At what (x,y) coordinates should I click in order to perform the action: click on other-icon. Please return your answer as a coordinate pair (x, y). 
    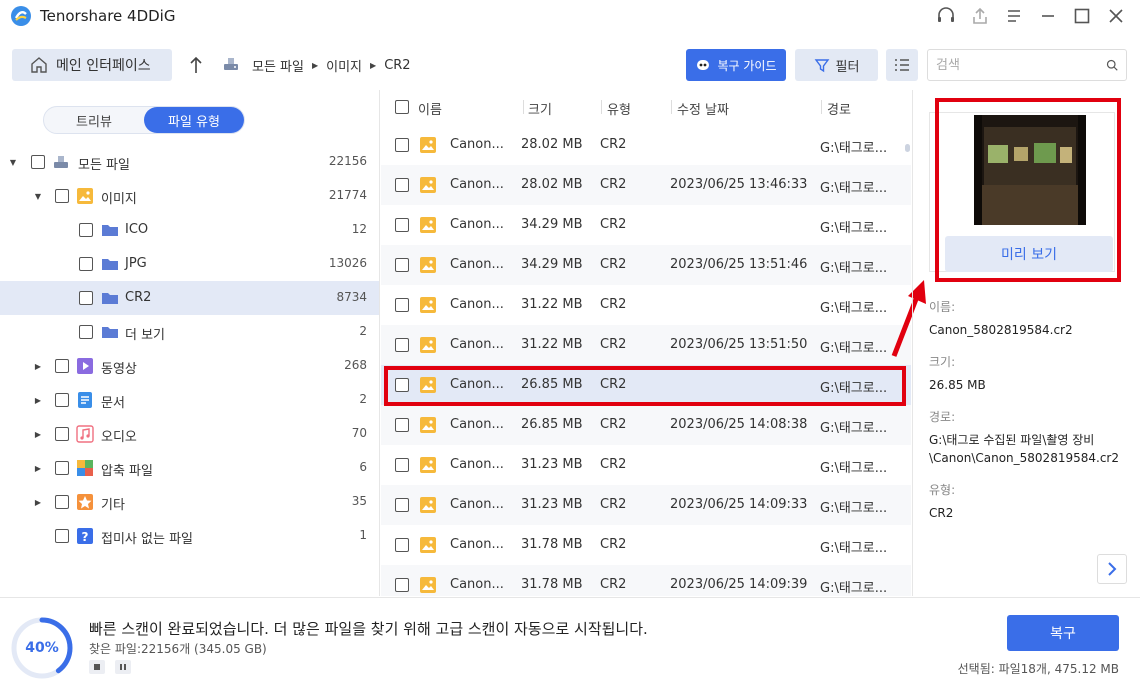
    Looking at the image, I should click on (85, 502).